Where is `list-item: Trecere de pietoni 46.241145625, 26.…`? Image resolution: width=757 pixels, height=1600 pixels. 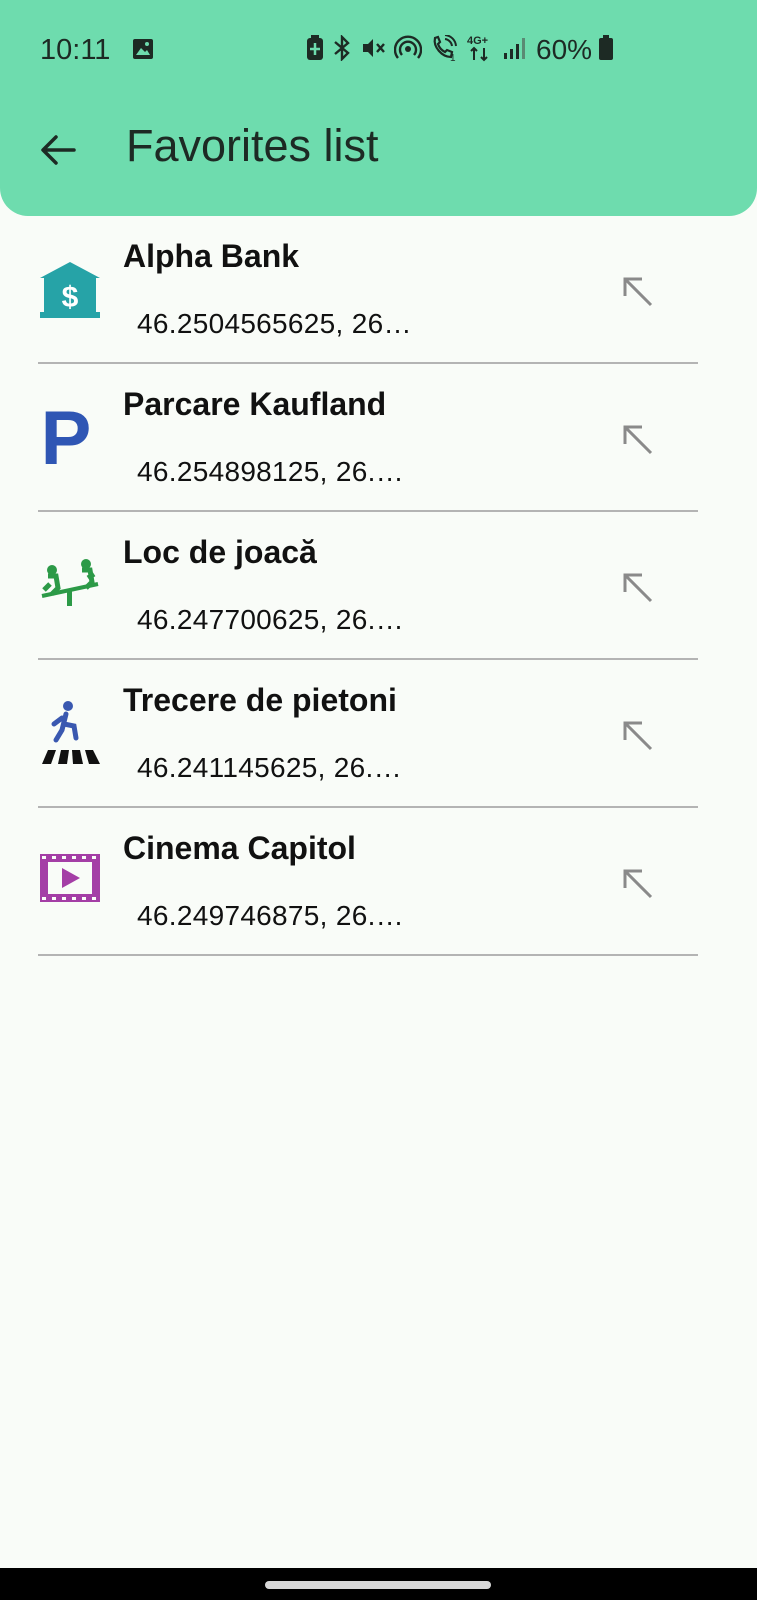
list-item: Trecere de pietoni 46.241145625, 26.… is located at coordinates (378, 734).